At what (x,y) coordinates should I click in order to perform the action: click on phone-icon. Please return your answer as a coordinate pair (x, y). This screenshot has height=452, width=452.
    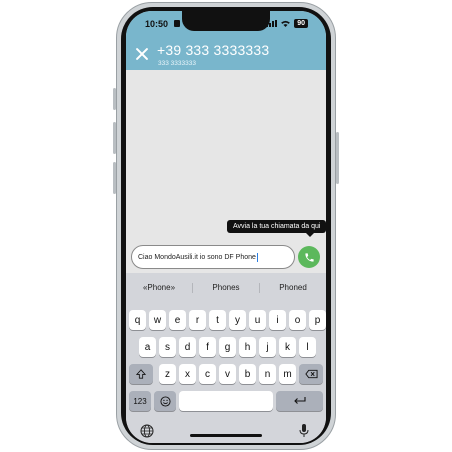
    Looking at the image, I should click on (309, 257).